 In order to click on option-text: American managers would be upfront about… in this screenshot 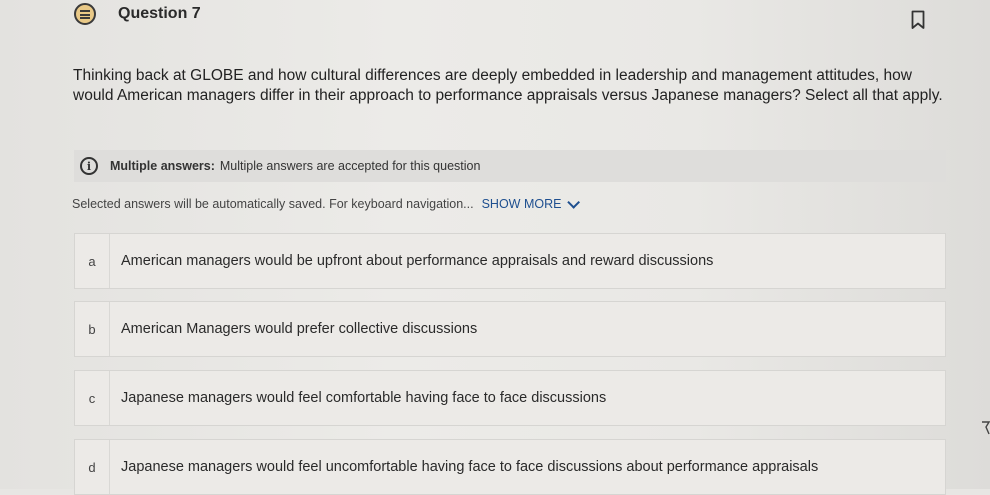, I will do `click(417, 261)`.